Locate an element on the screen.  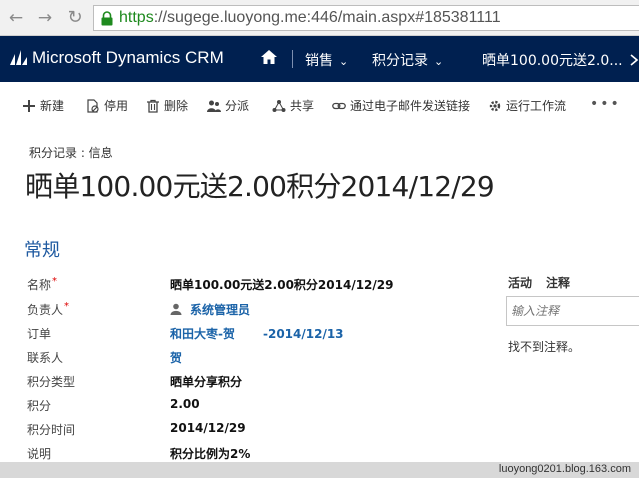
back-arrow-icon: ← is located at coordinates (16, 18).